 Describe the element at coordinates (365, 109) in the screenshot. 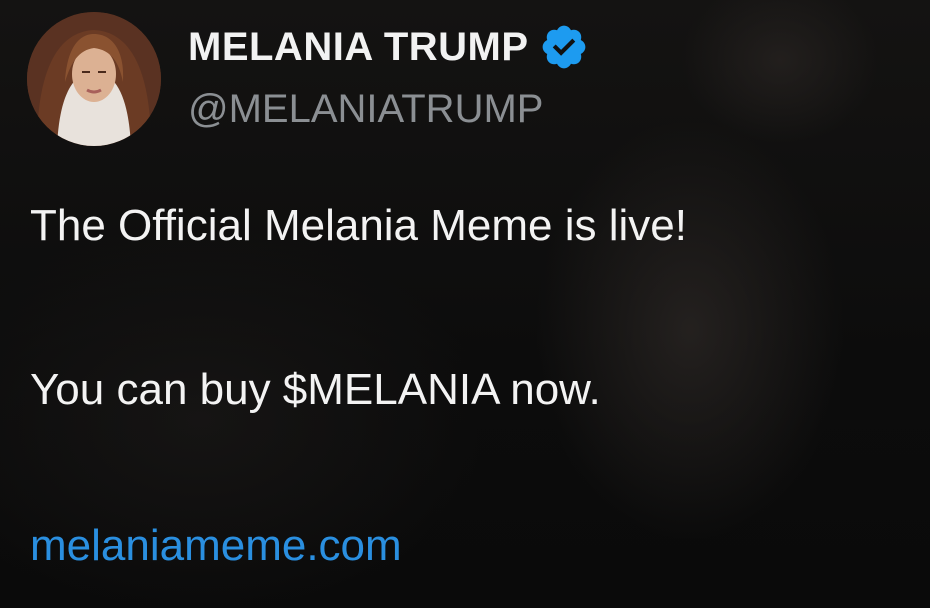

I see `author-handle: @MELANIATRUMP` at that location.